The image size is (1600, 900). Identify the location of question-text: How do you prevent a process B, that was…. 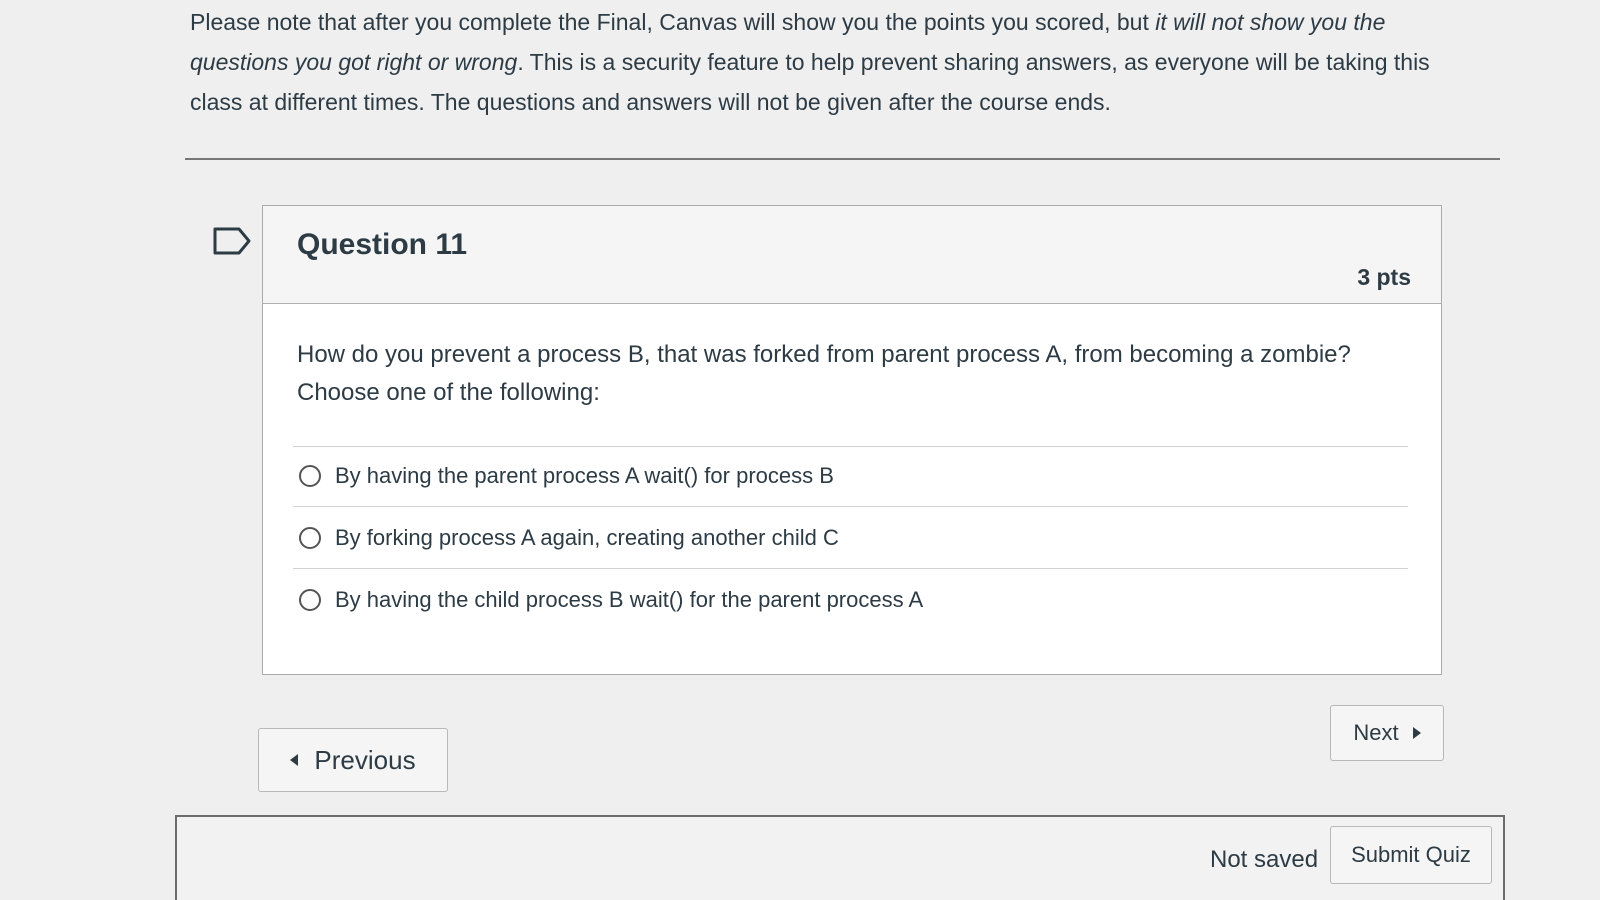
(847, 374).